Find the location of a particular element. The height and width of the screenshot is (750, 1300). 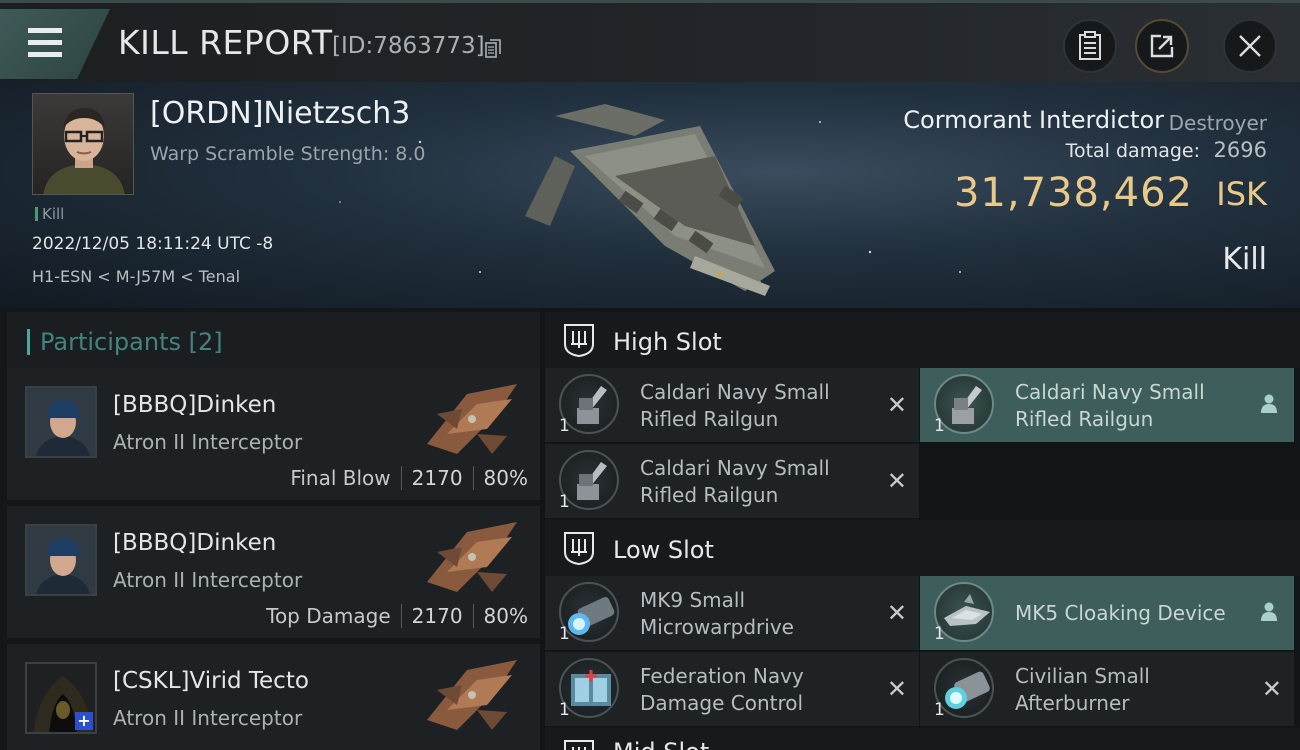

kill-type: Kill is located at coordinates (1244, 259).